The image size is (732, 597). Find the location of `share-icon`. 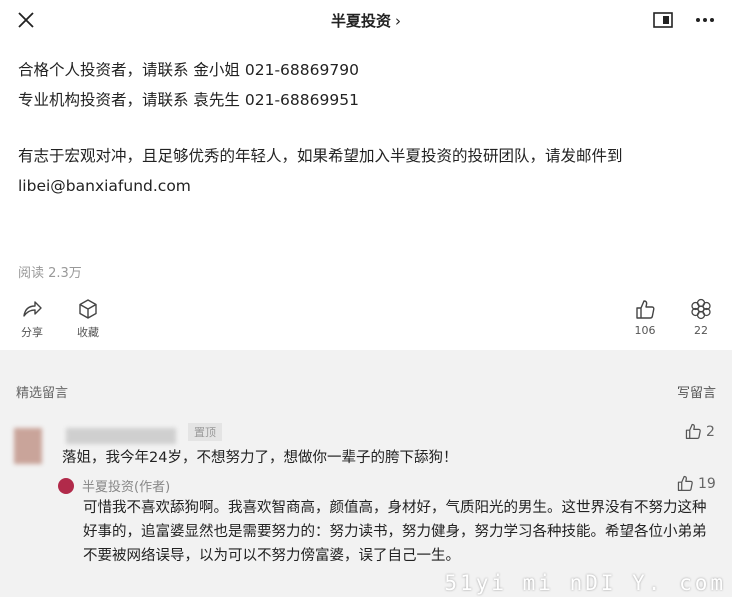

share-icon is located at coordinates (32, 309).